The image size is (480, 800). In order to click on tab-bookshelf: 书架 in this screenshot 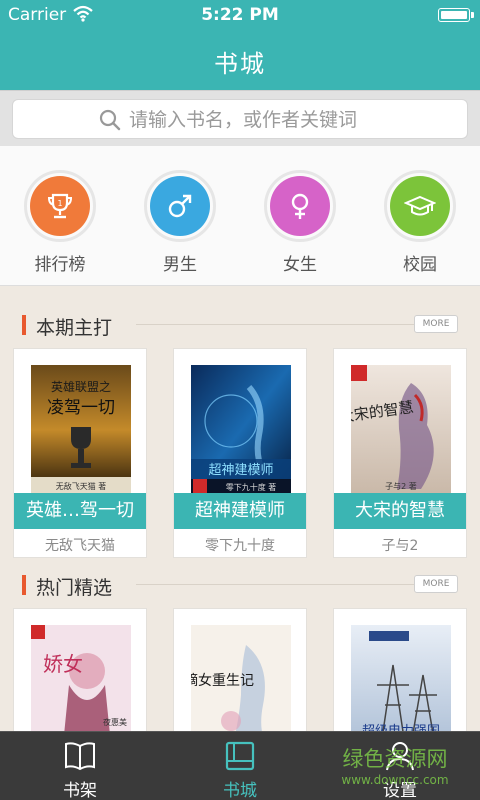, I will do `click(80, 766)`.